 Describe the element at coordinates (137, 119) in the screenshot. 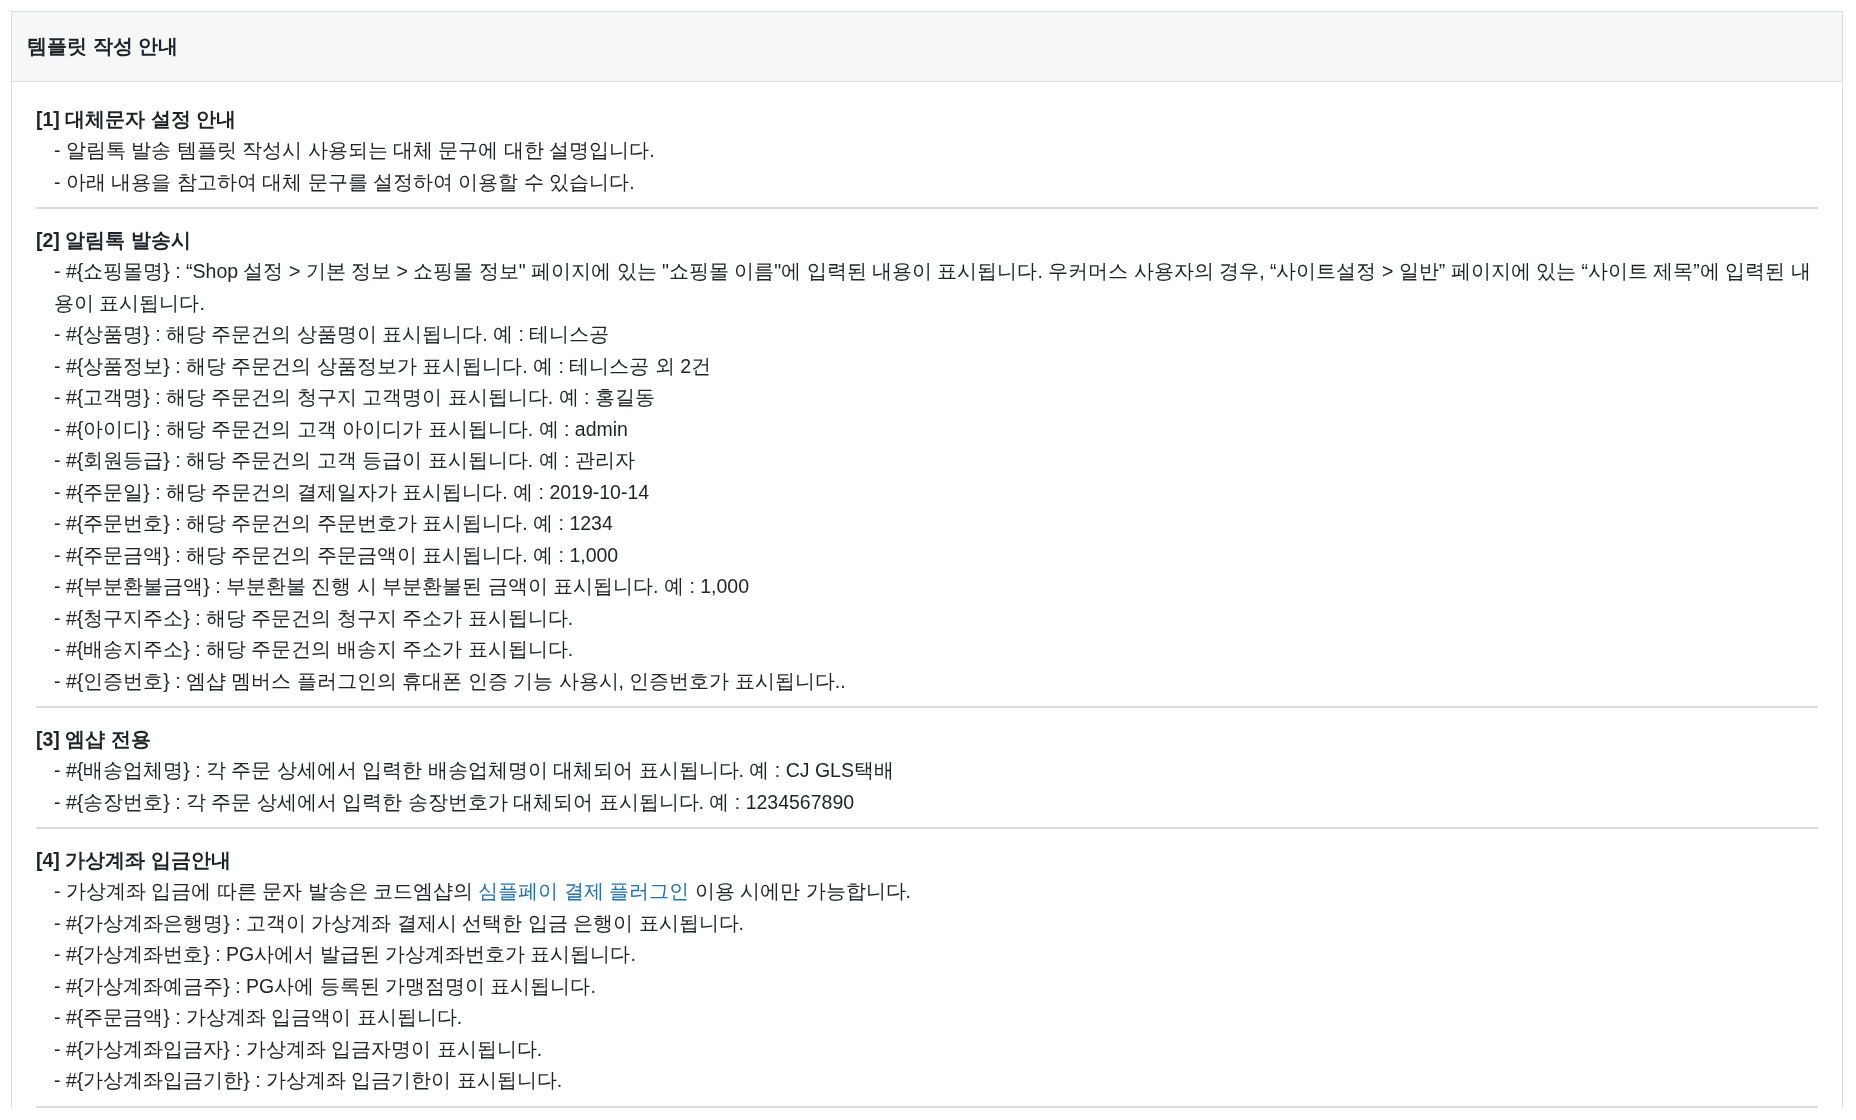

I see `section-heading: [1] 대체문자 설정 안내` at that location.